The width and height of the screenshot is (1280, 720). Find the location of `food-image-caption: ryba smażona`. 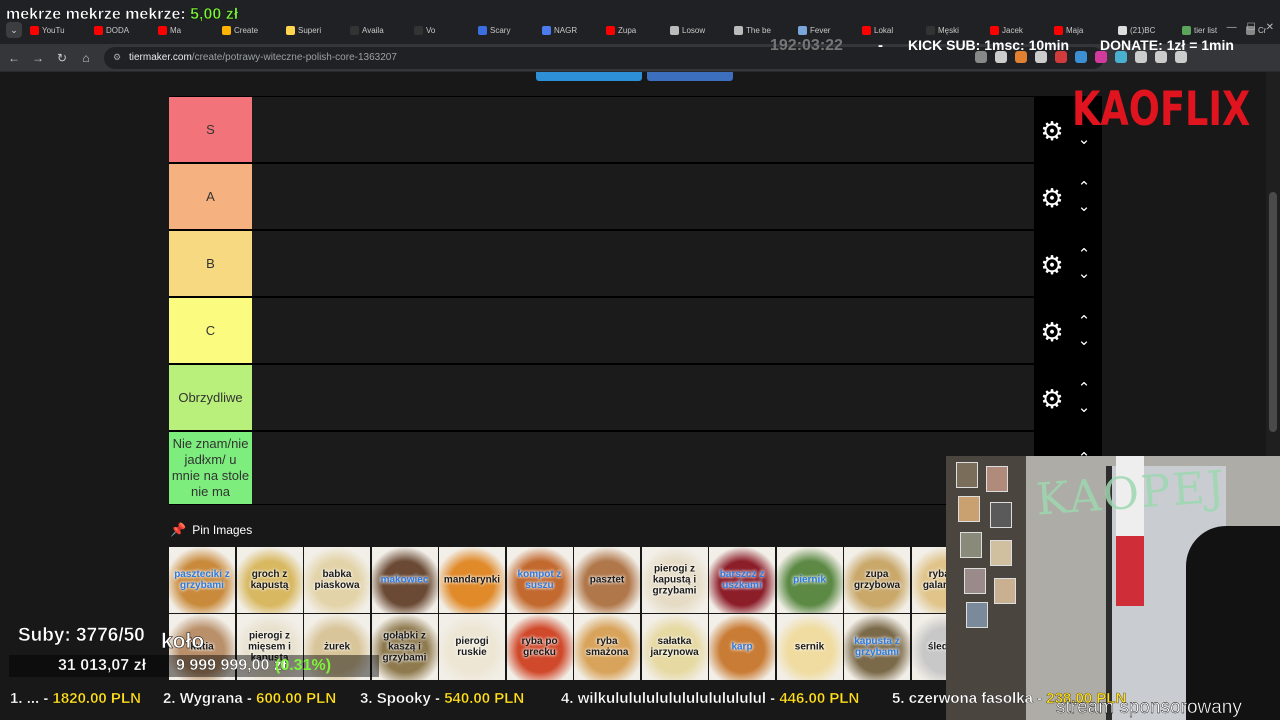

food-image-caption: ryba smażona is located at coordinates (607, 647).